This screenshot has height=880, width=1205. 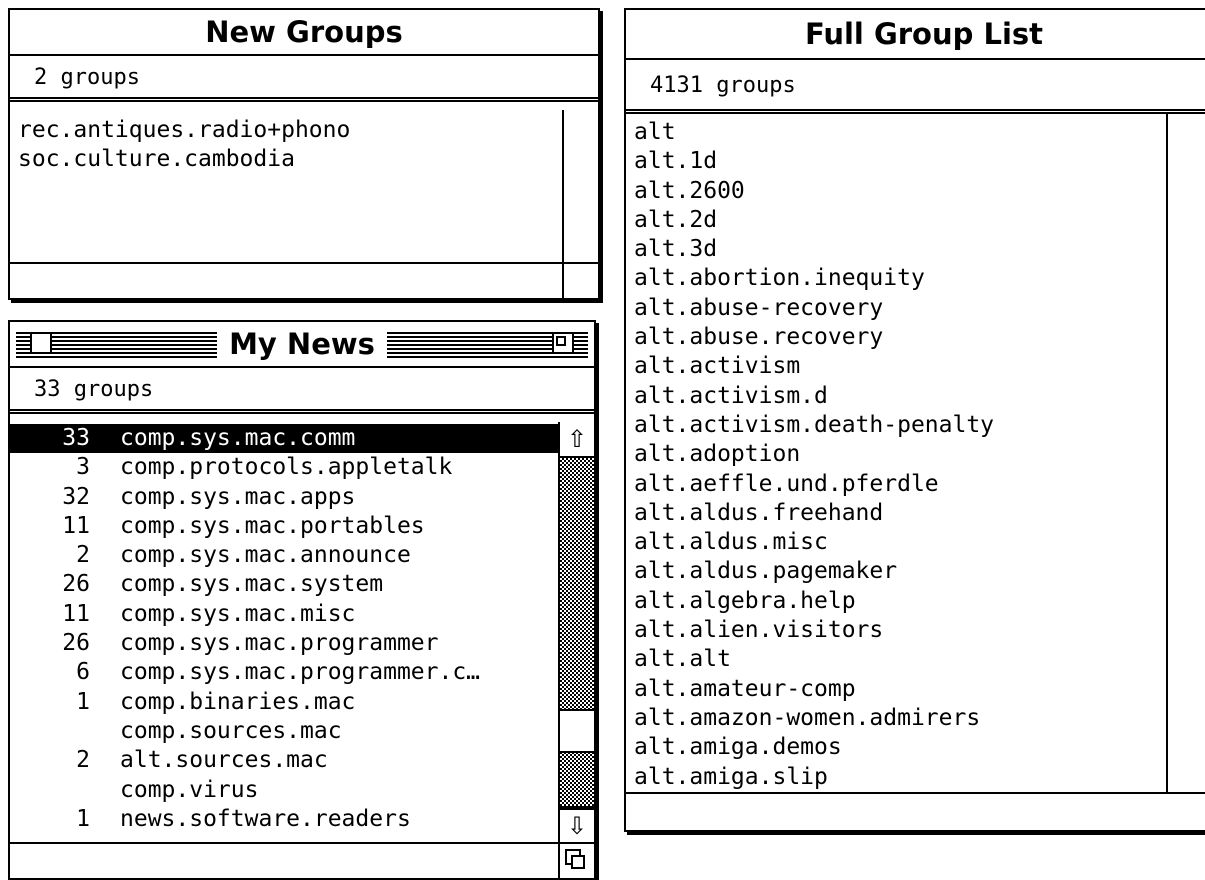 I want to click on unread-count: 33, so click(x=76, y=438).